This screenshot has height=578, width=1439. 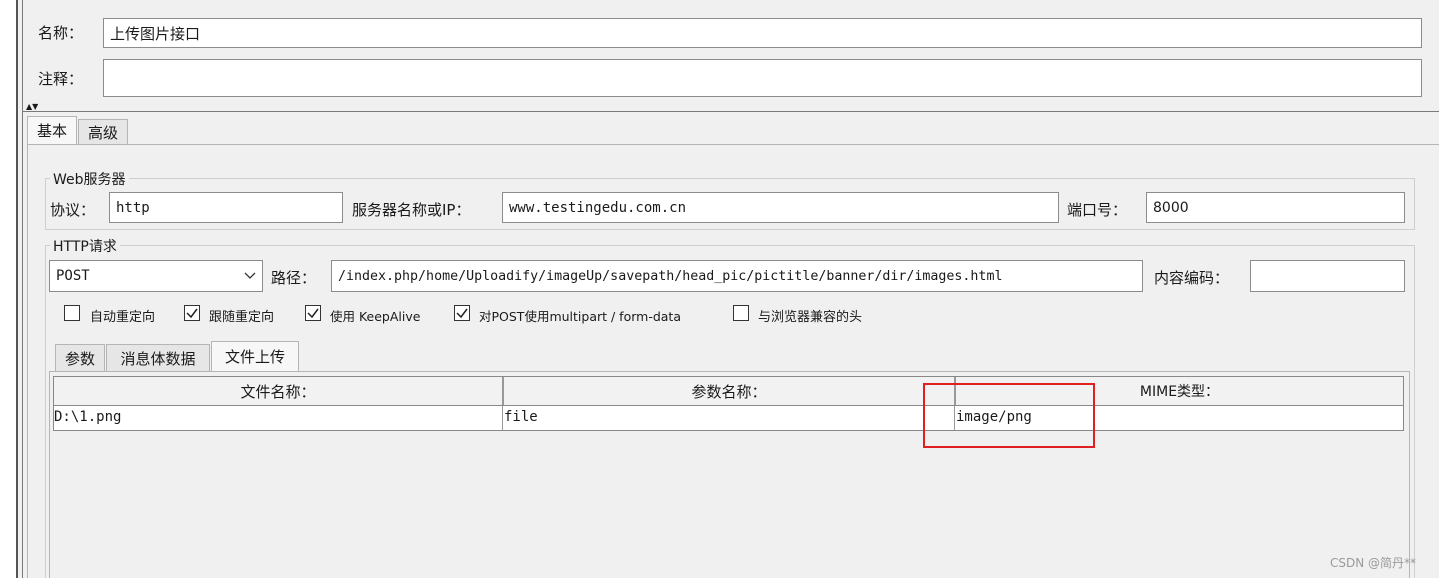 I want to click on tab-parameters: 参数, so click(x=80, y=357).